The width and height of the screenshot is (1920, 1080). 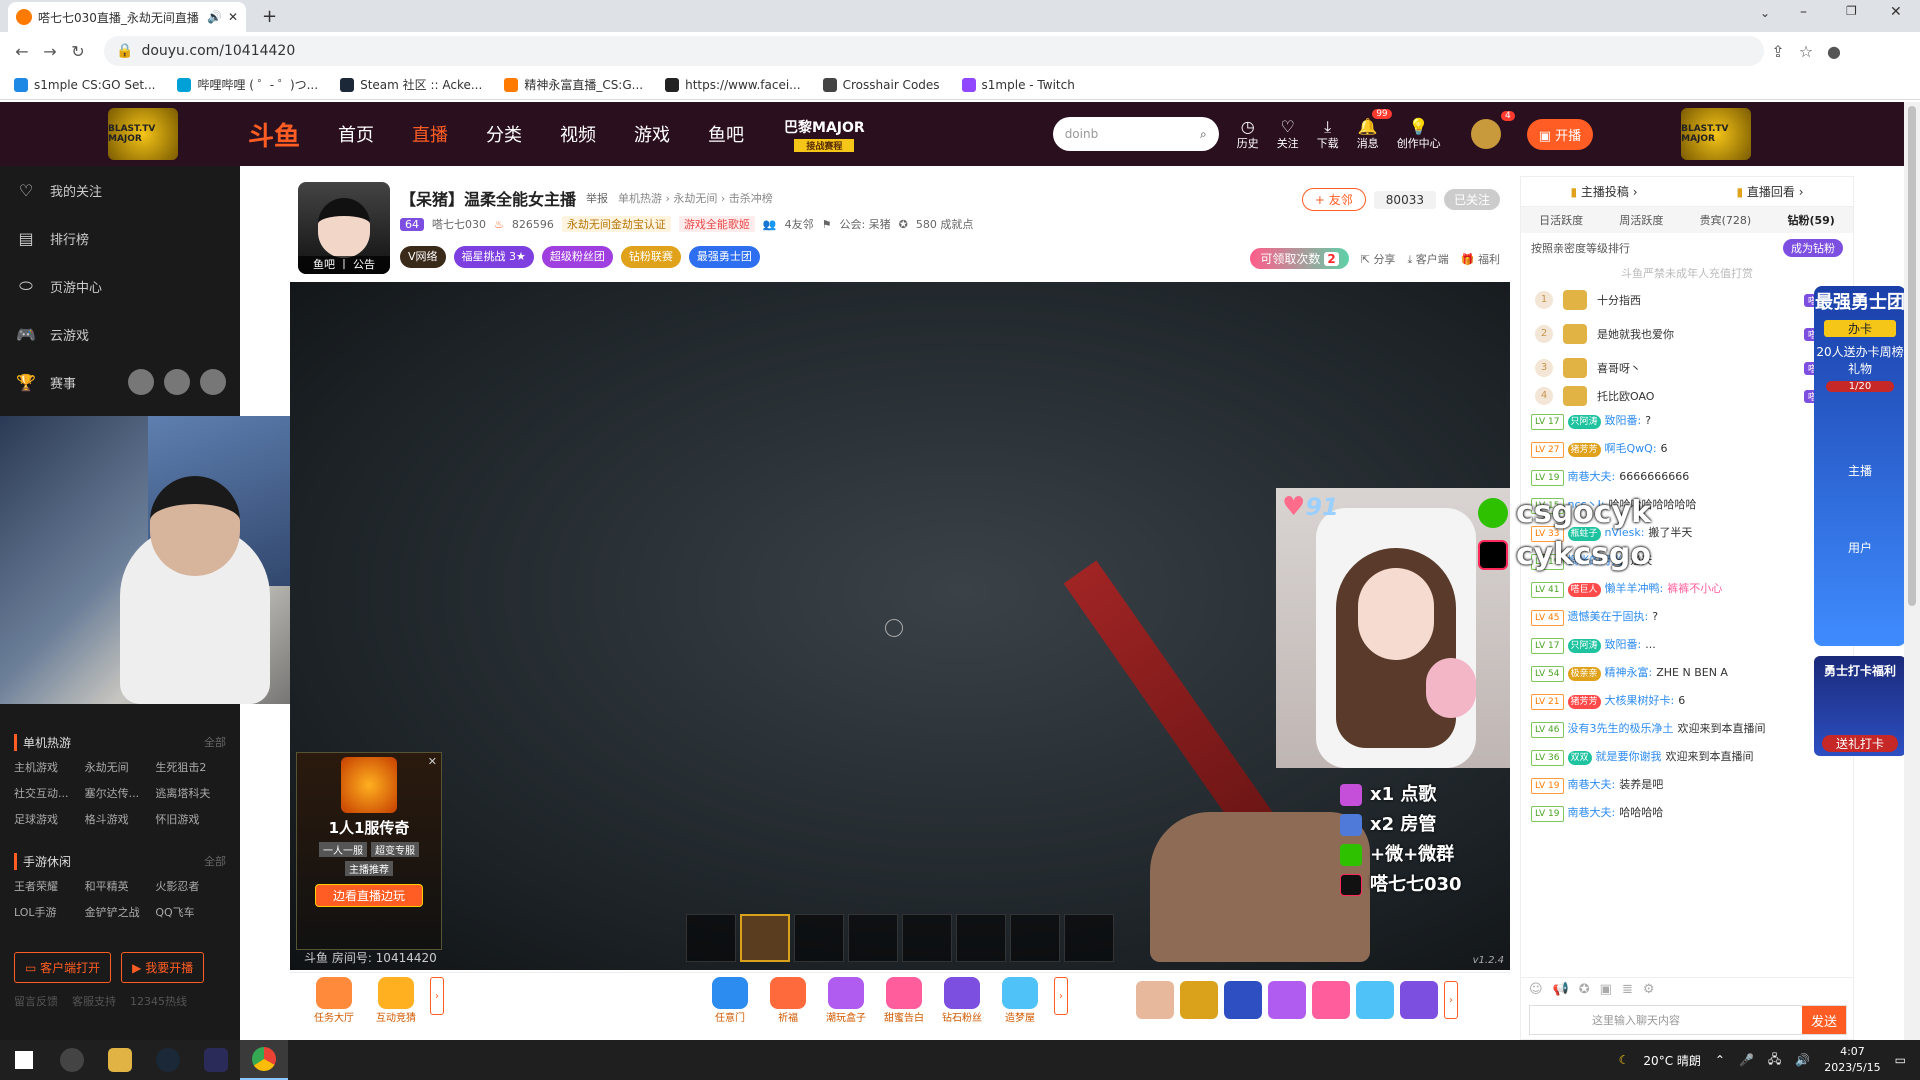 I want to click on follow-button: ♡ 关注, so click(x=1288, y=134).